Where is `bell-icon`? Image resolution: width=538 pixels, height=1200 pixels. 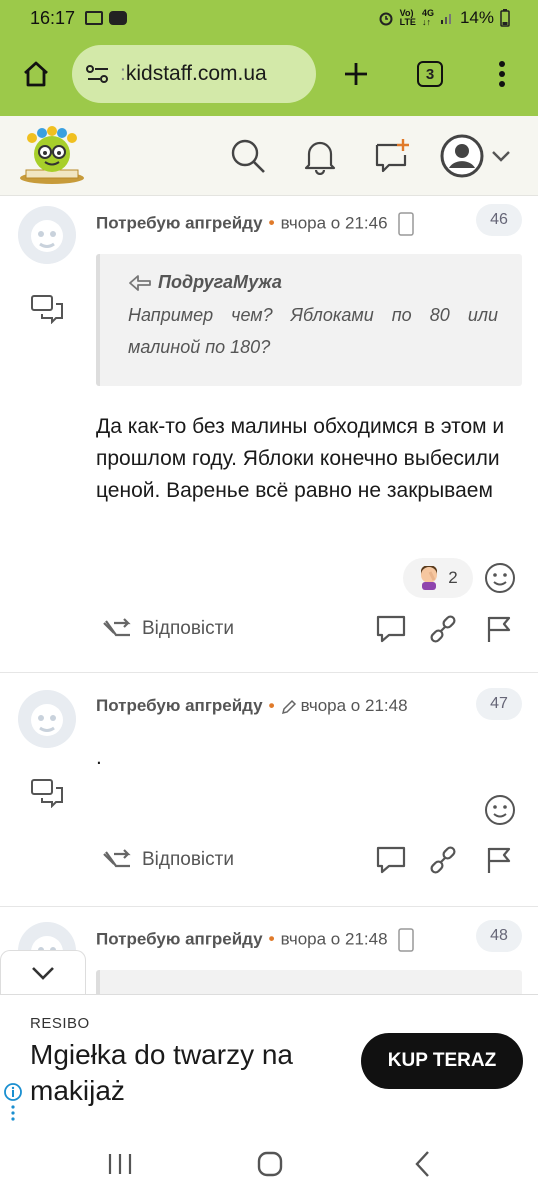
bell-icon is located at coordinates (320, 158).